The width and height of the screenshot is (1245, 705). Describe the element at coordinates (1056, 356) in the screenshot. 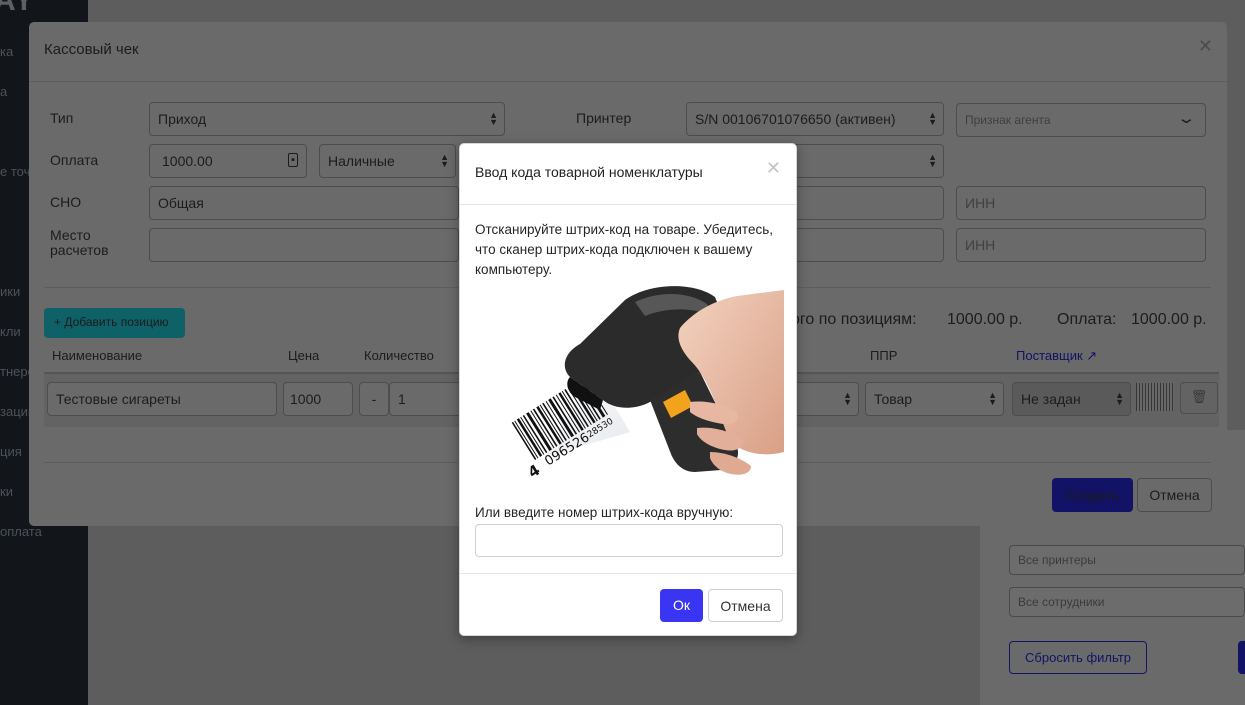

I see `column-header-supplier-link: Поставщик ↗` at that location.